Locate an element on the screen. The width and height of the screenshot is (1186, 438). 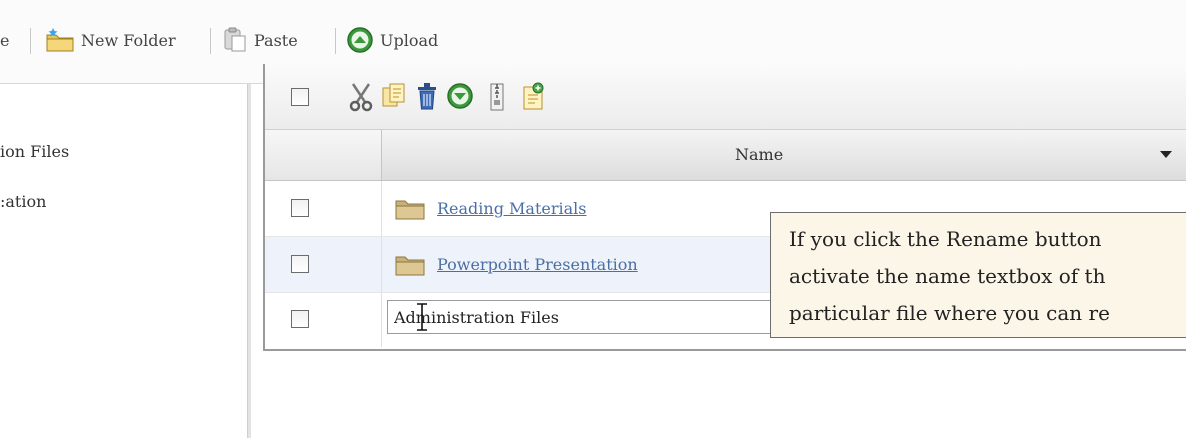
delete-icon is located at coordinates (427, 96).